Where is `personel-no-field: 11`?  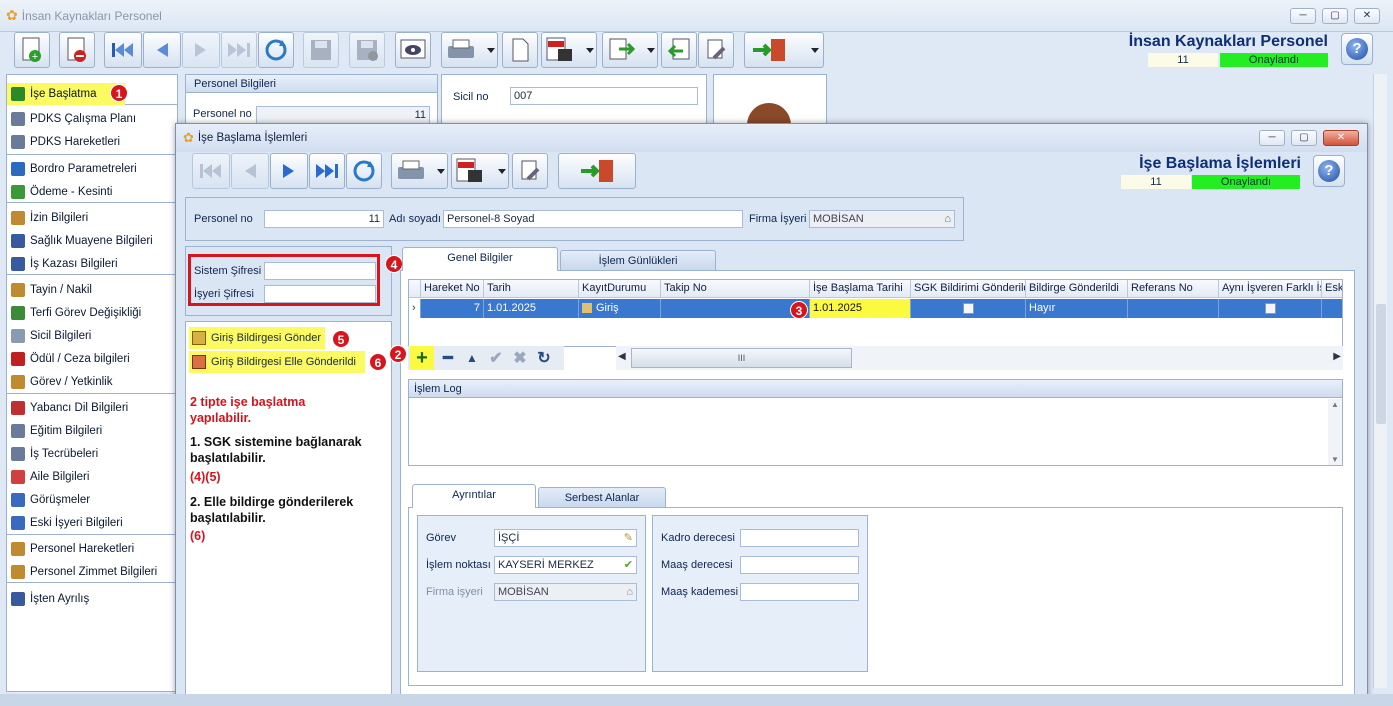 personel-no-field: 11 is located at coordinates (343, 115).